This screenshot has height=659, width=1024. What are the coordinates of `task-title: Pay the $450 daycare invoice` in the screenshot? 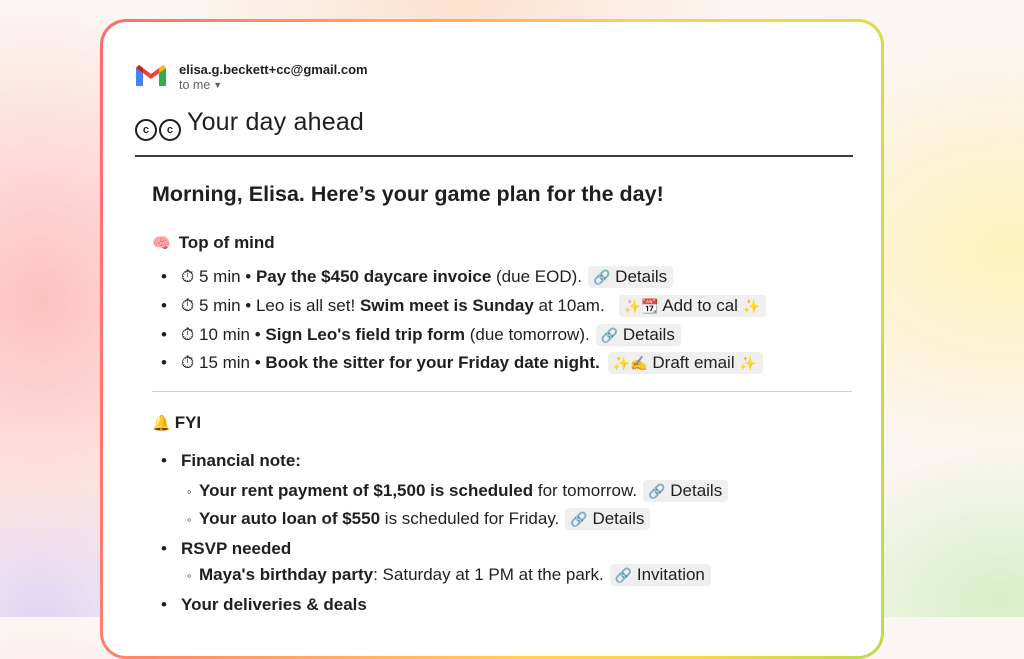 It's located at (373, 276).